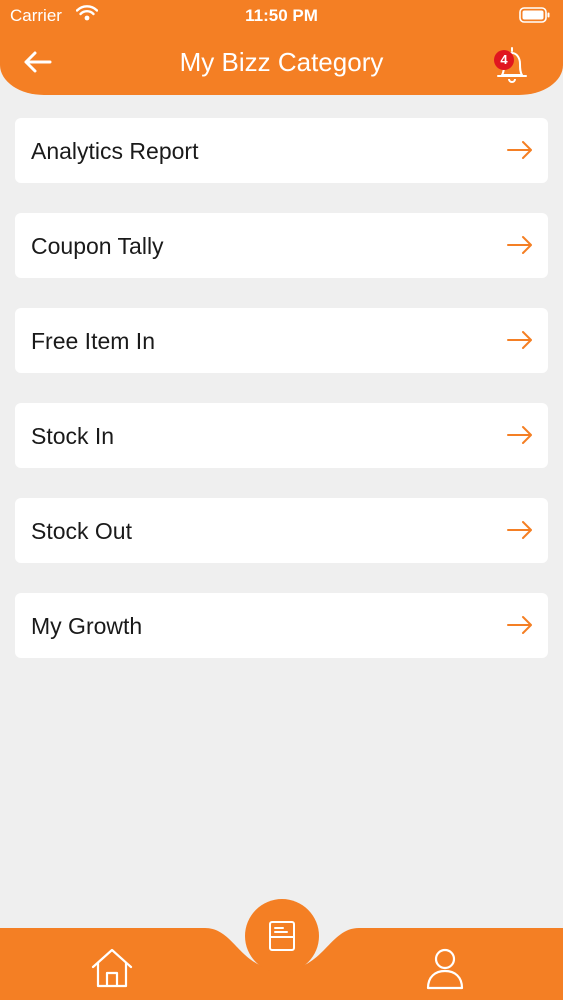  I want to click on menu-item-label: My Growth, so click(87, 626).